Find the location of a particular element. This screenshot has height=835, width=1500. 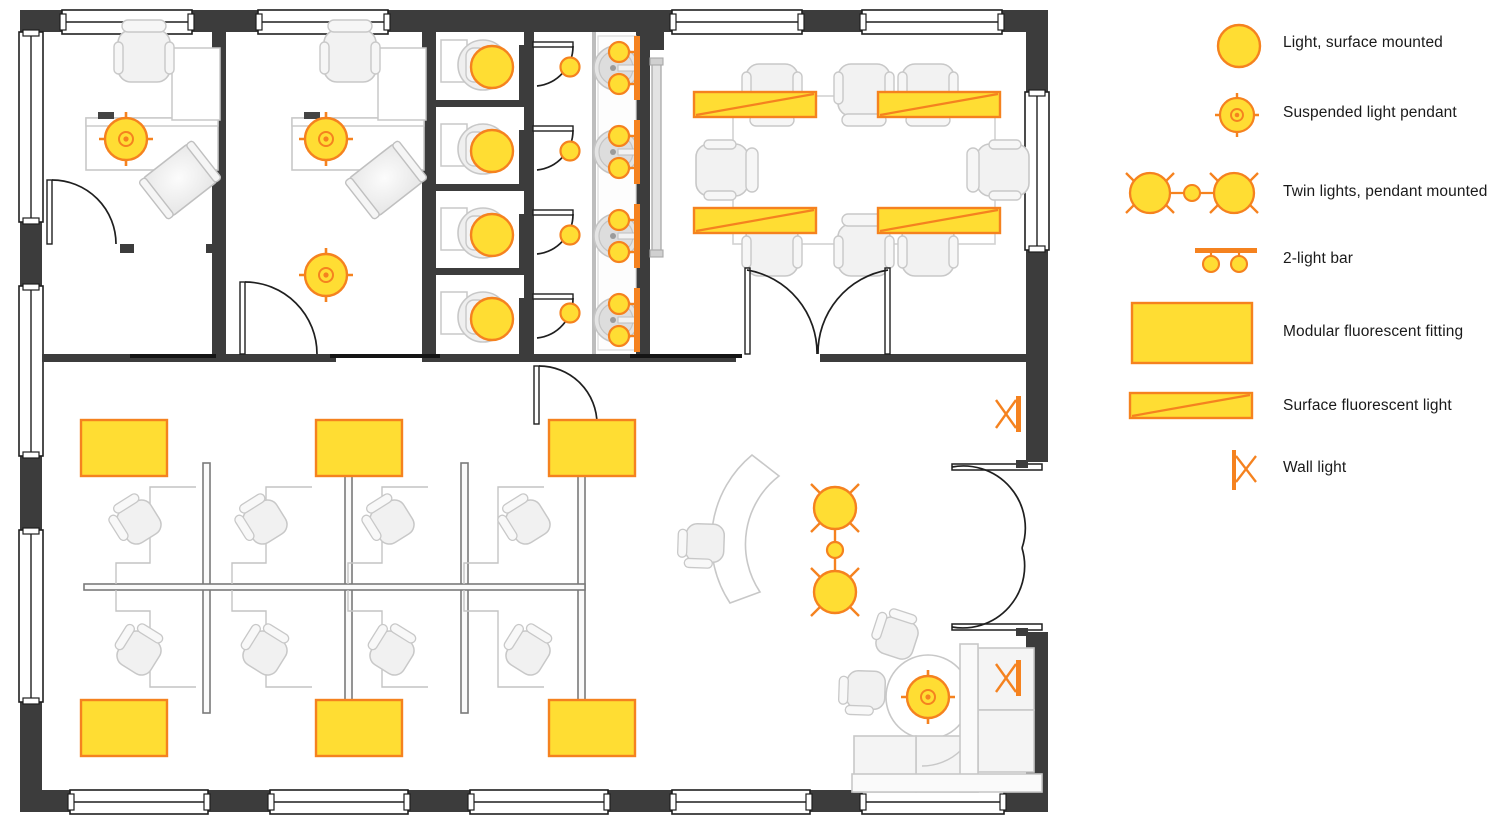

cubicle-partitions is located at coordinates (334, 588).